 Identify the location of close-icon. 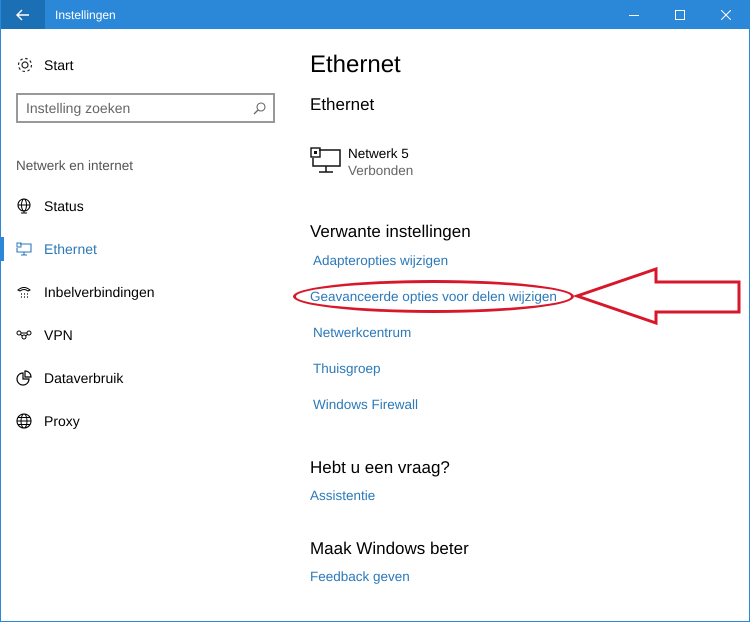
(726, 15).